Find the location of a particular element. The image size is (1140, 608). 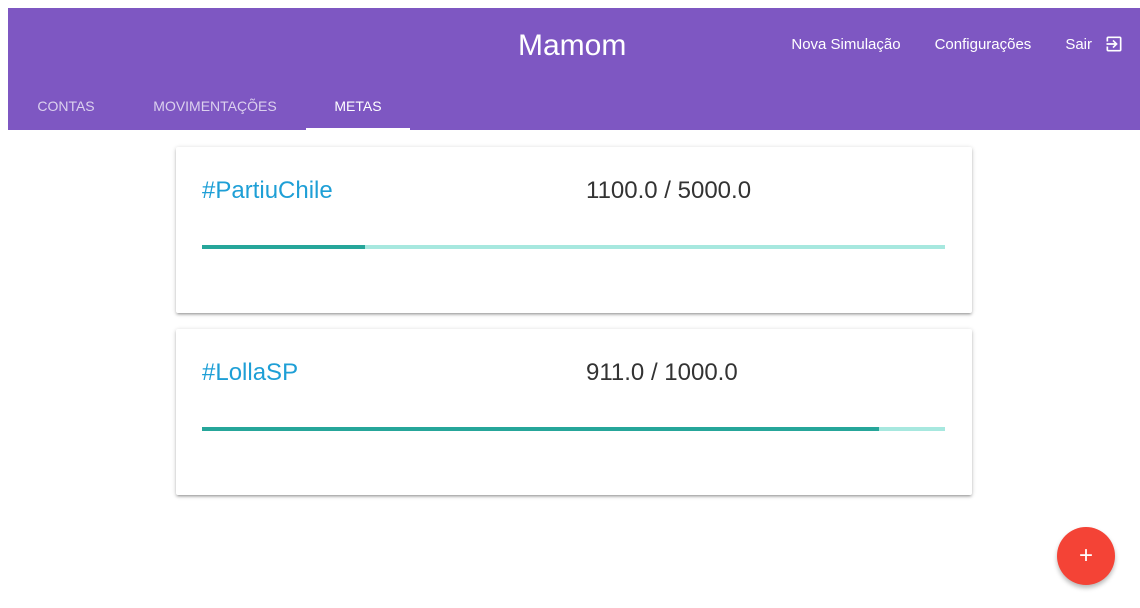

add-goal-button: + is located at coordinates (1086, 556).